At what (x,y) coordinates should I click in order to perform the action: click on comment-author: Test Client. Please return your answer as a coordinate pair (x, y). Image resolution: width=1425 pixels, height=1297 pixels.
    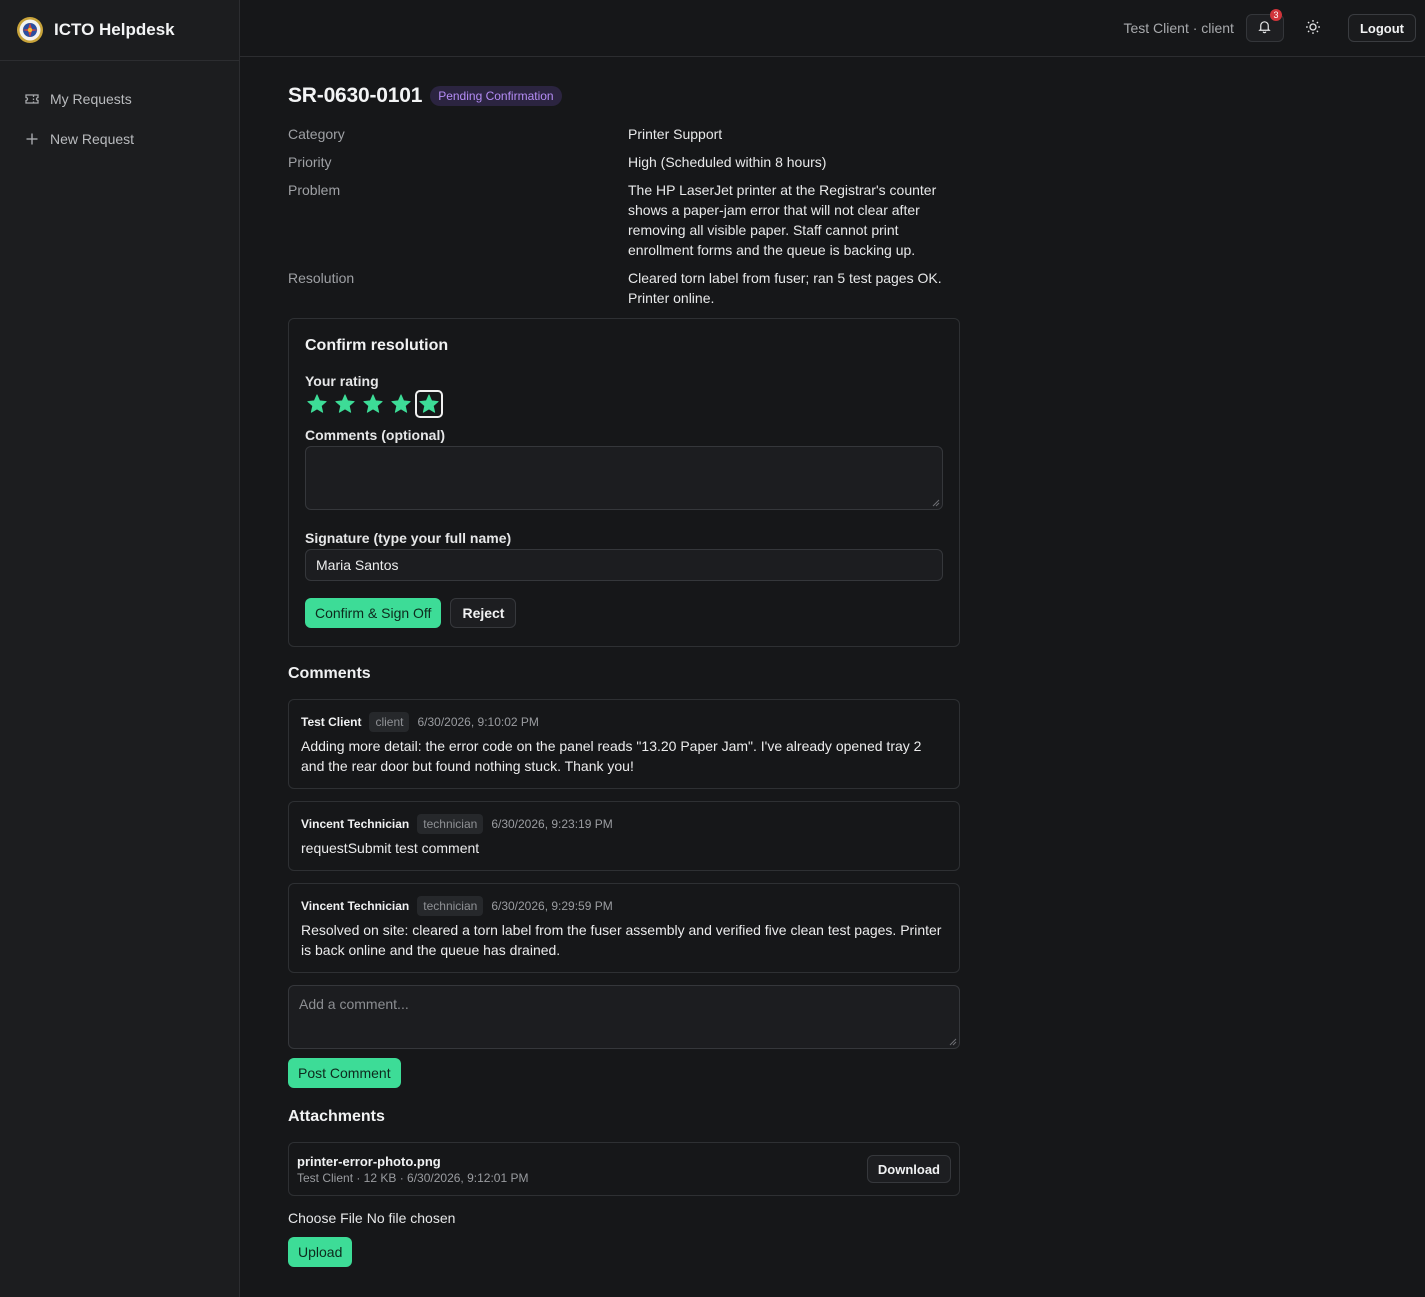
    Looking at the image, I should click on (331, 722).